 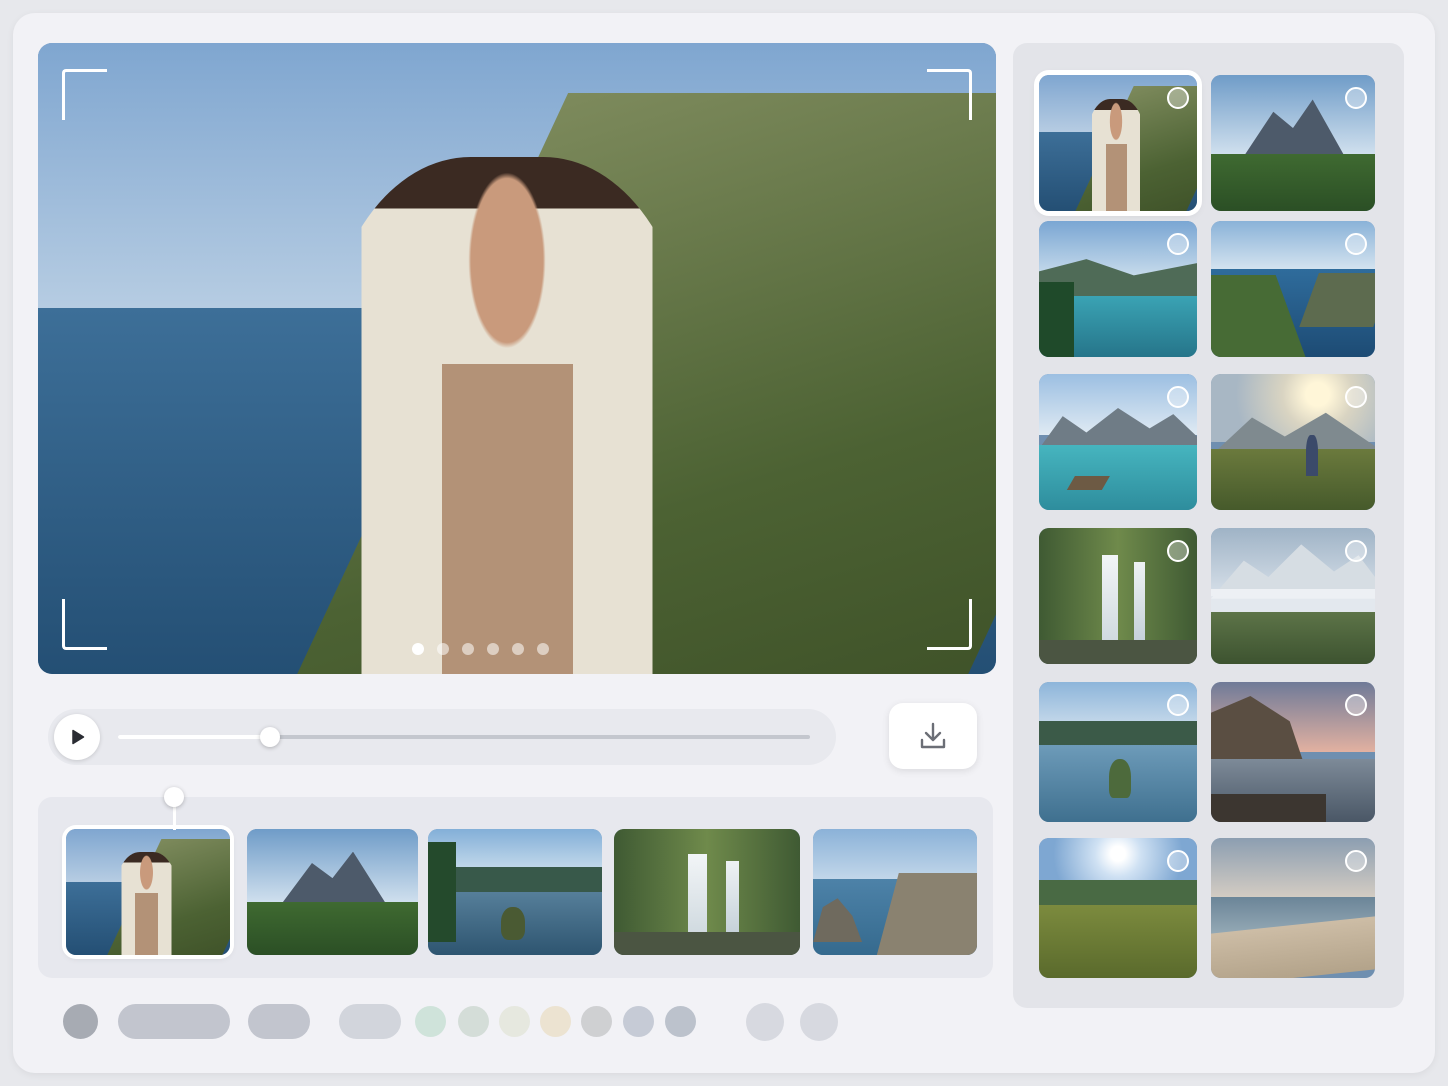 I want to click on gallery-item-lake-dock, so click(x=1118, y=442).